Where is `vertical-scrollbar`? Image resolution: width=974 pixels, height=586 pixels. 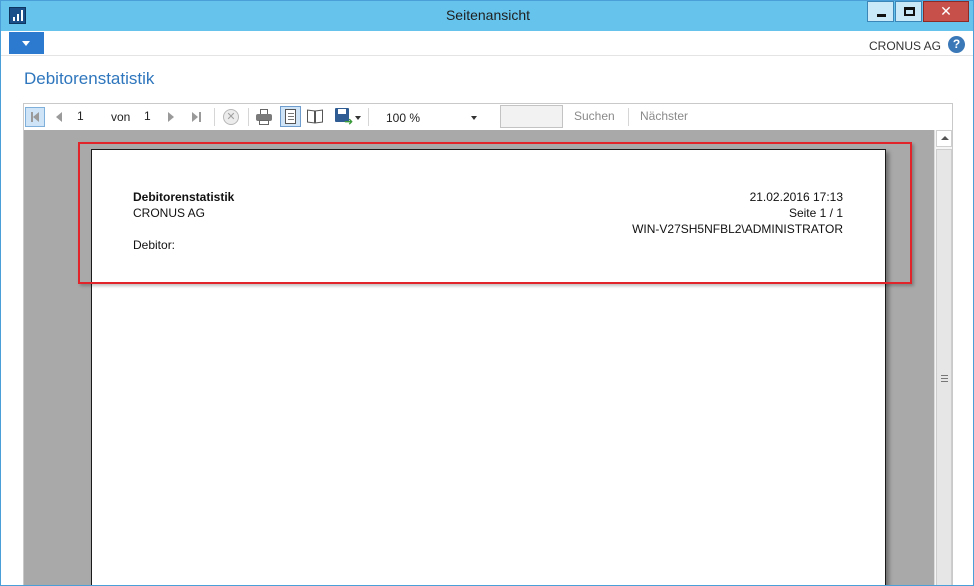 vertical-scrollbar is located at coordinates (943, 357).